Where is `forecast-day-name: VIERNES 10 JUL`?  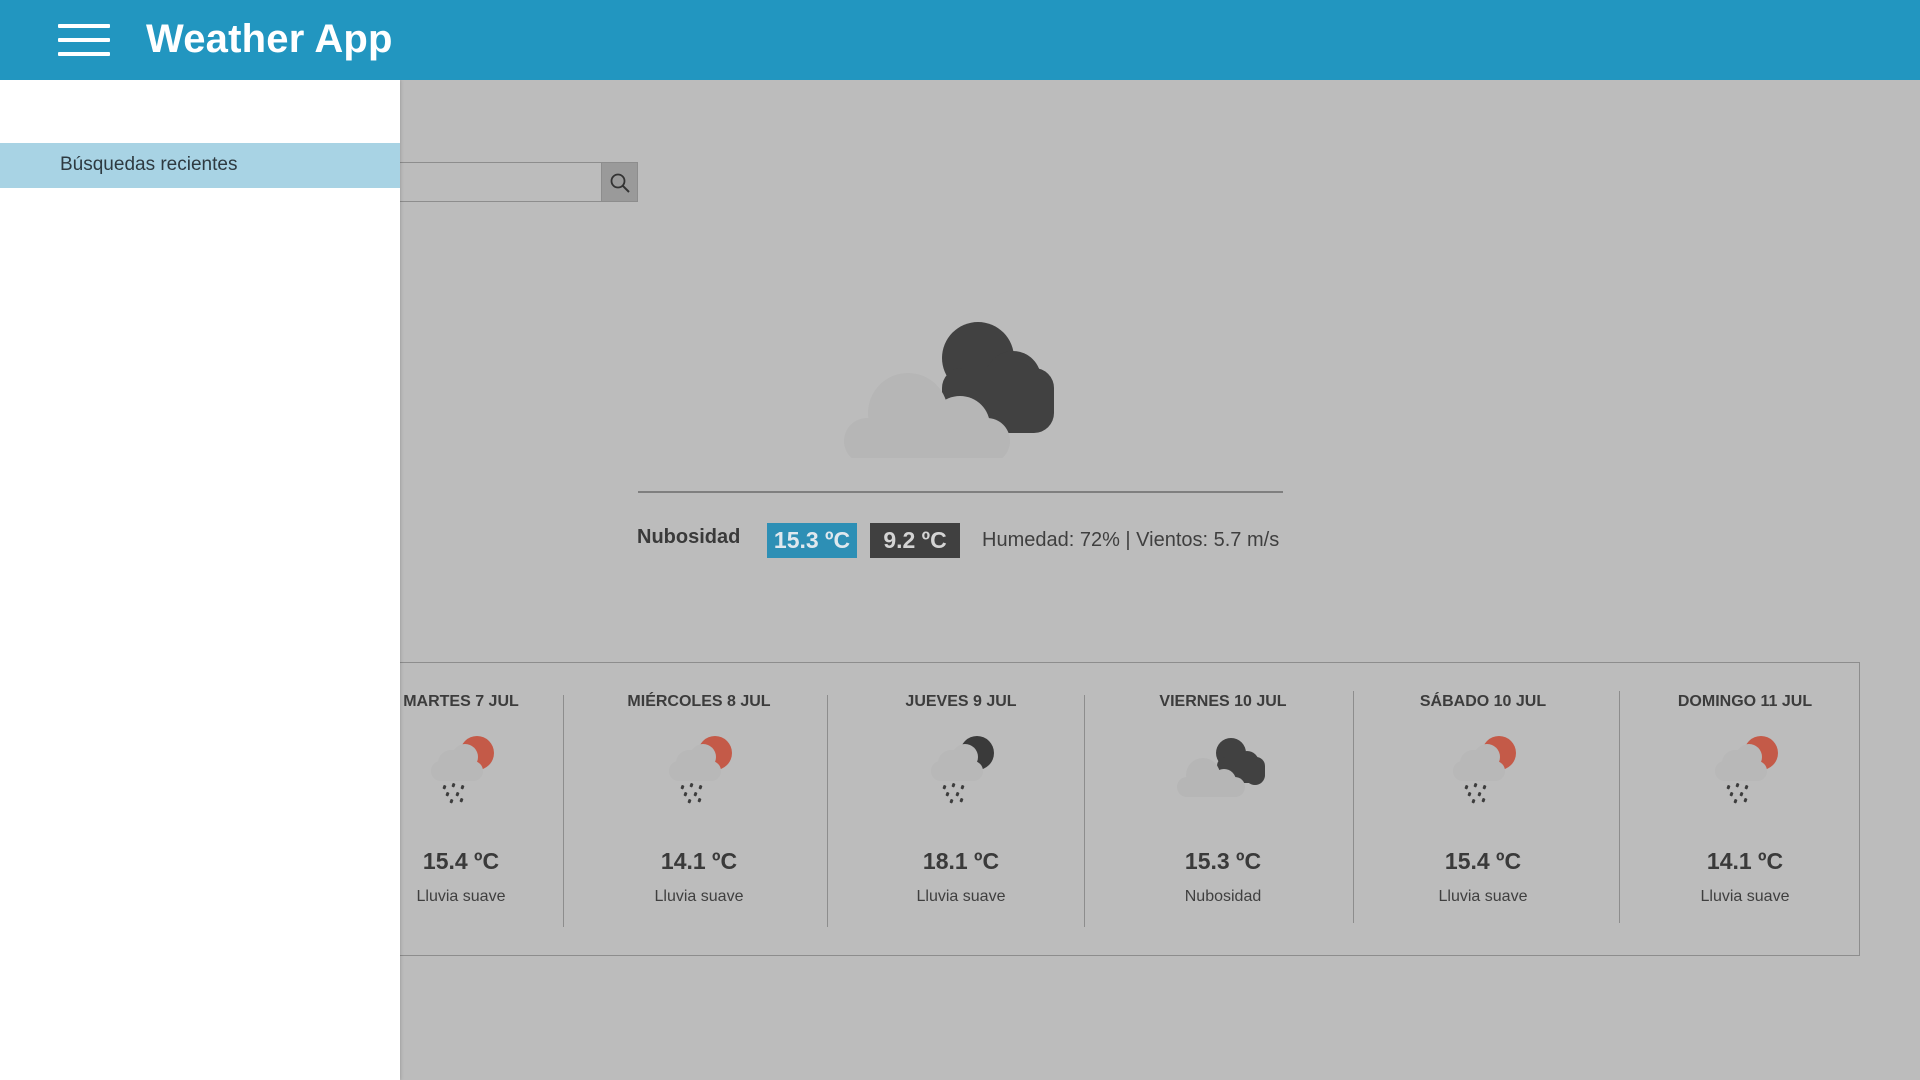 forecast-day-name: VIERNES 10 JUL is located at coordinates (1223, 701).